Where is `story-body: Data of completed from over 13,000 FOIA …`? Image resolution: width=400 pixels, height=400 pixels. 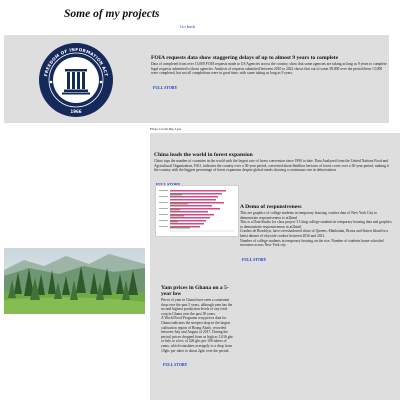 story-body: Data of completed from over 13,000 FOIA … is located at coordinates (269, 69).